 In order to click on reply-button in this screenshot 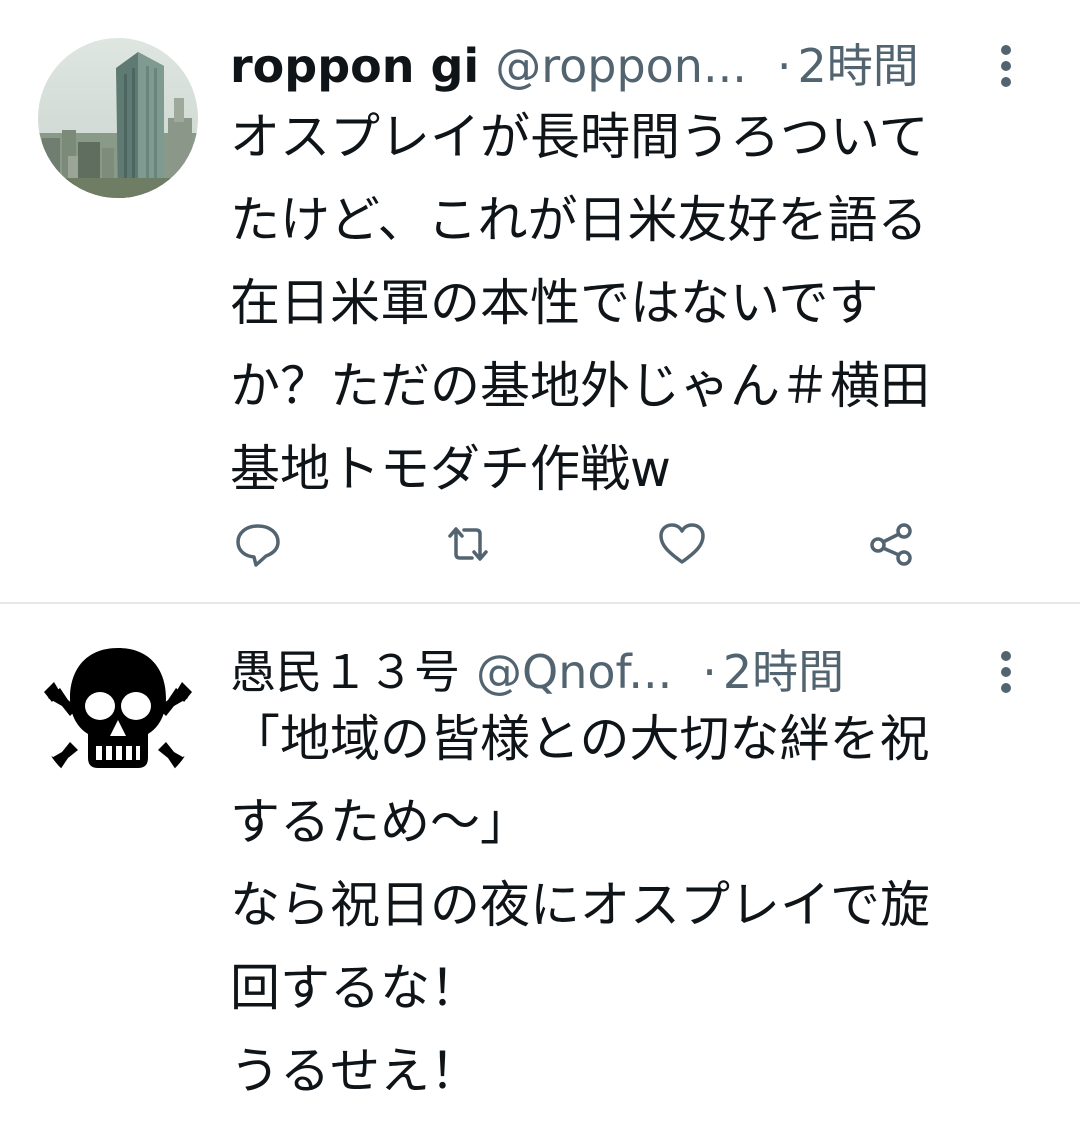, I will do `click(258, 544)`.